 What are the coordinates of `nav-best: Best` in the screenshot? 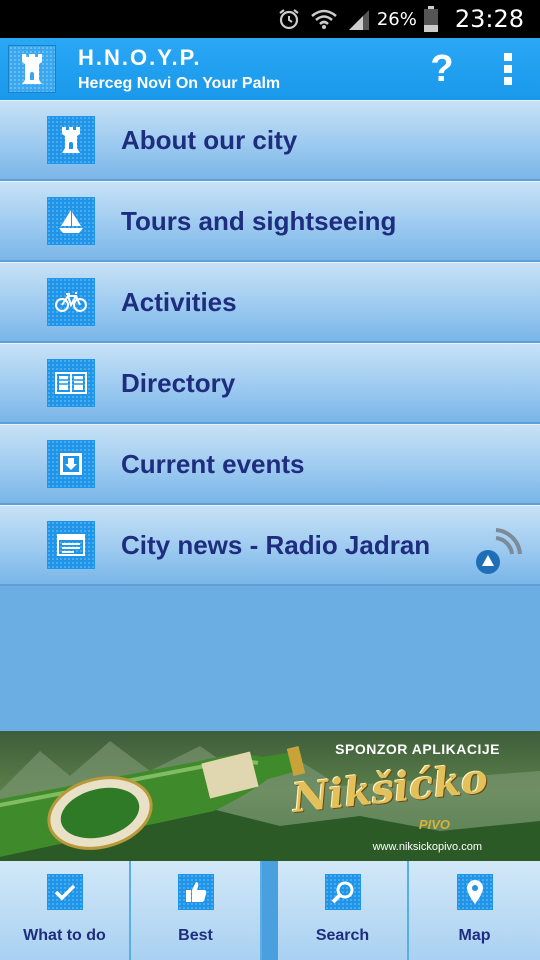 It's located at (196, 910).